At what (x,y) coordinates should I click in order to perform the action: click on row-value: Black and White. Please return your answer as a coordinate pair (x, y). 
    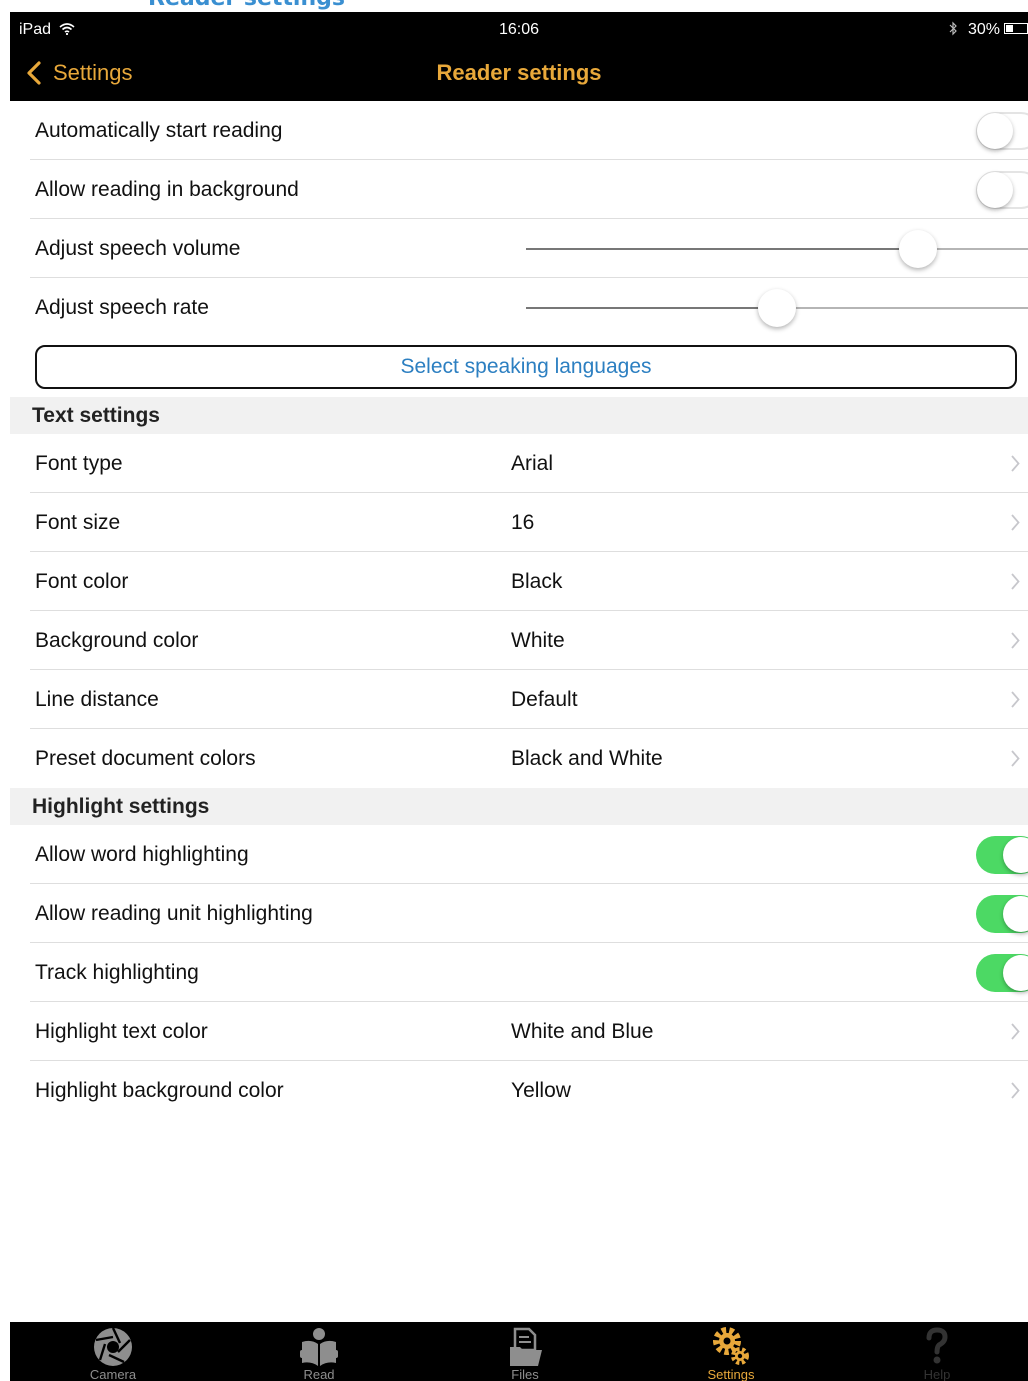
    Looking at the image, I should click on (587, 758).